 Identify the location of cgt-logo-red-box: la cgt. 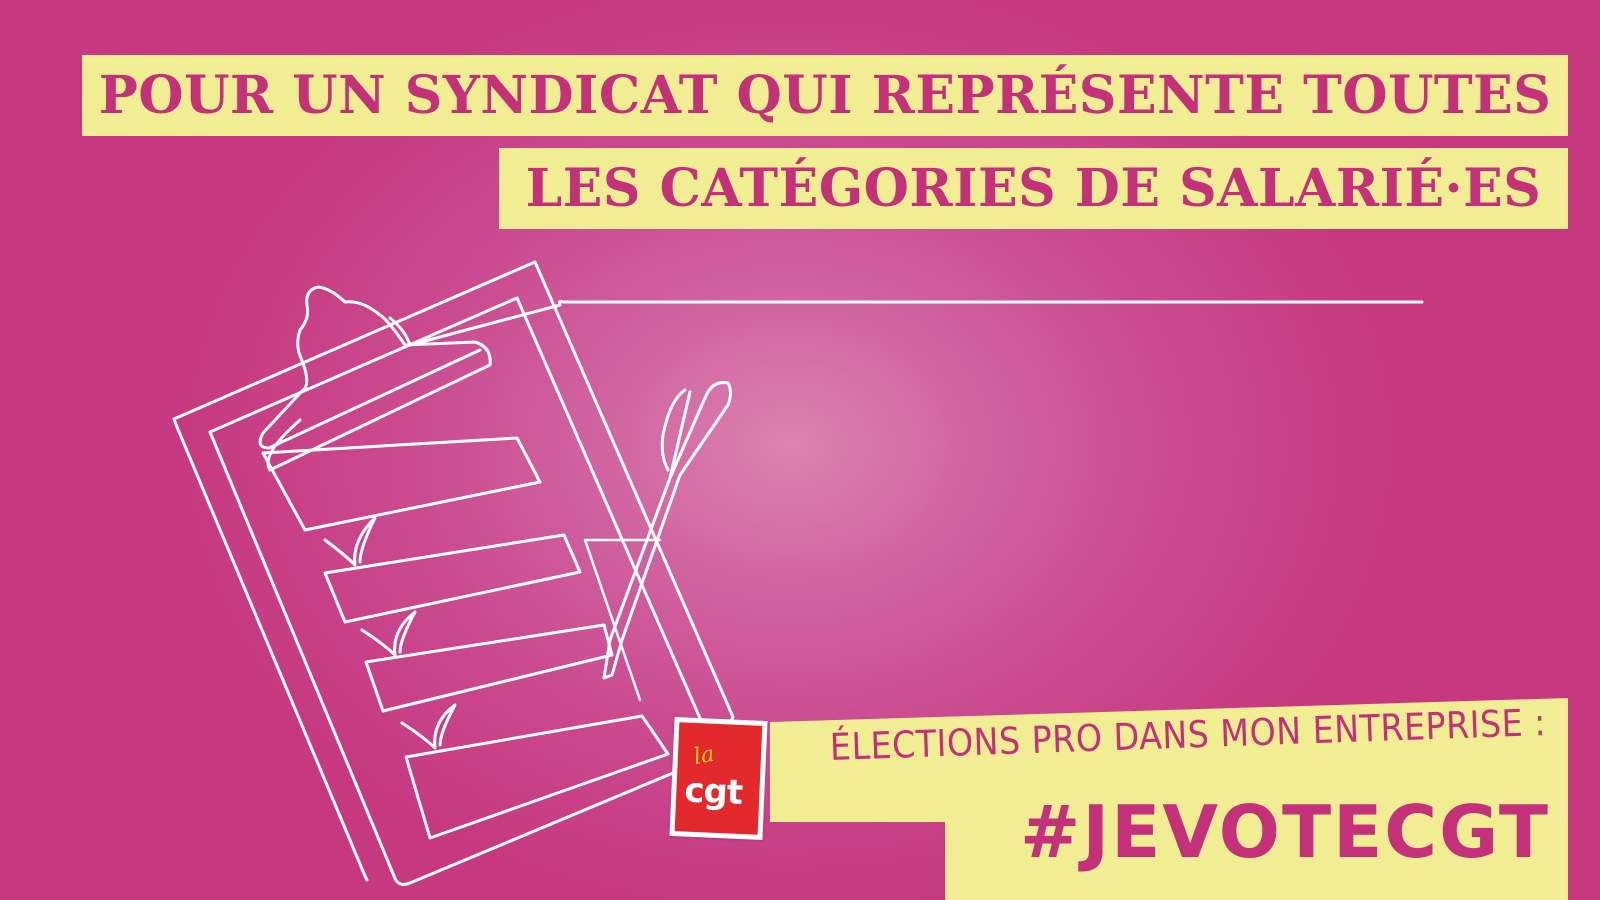
(718, 778).